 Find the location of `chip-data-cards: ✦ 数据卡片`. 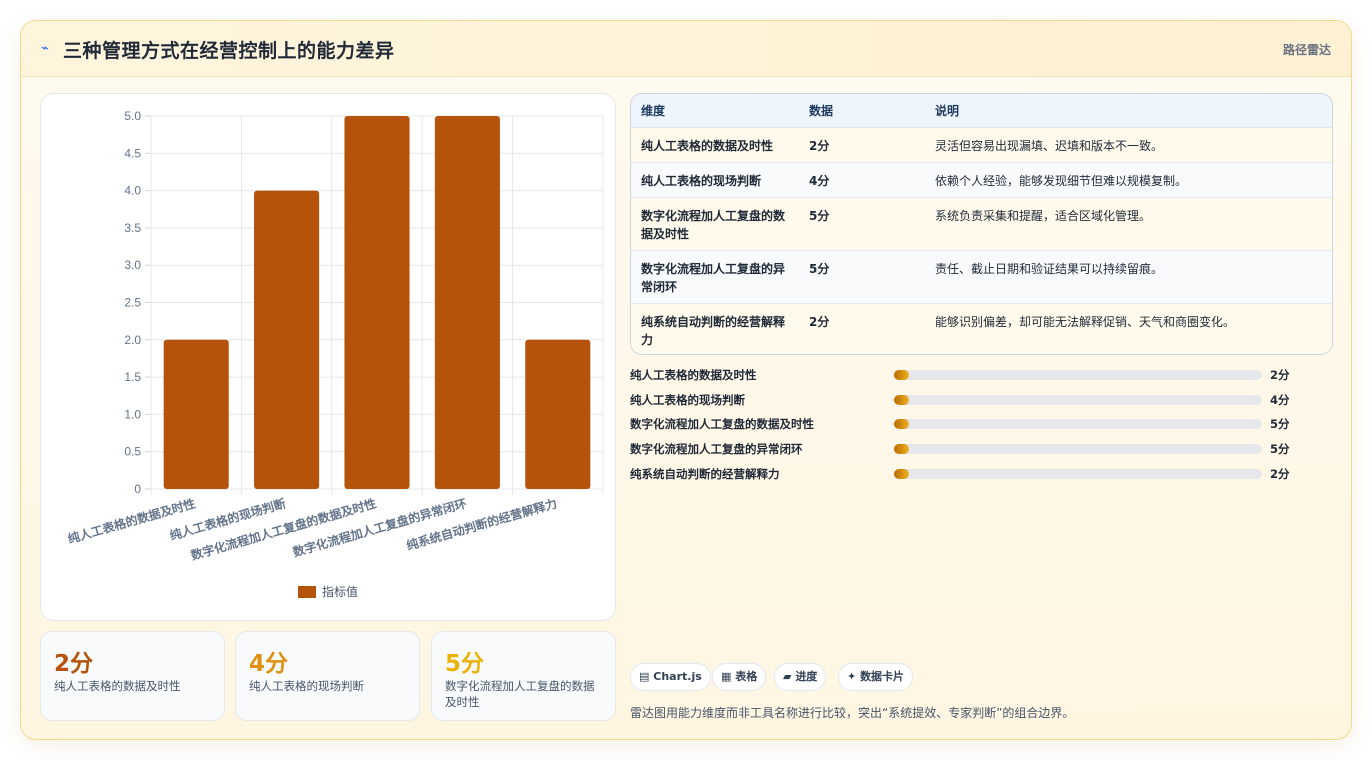

chip-data-cards: ✦ 数据卡片 is located at coordinates (876, 677).